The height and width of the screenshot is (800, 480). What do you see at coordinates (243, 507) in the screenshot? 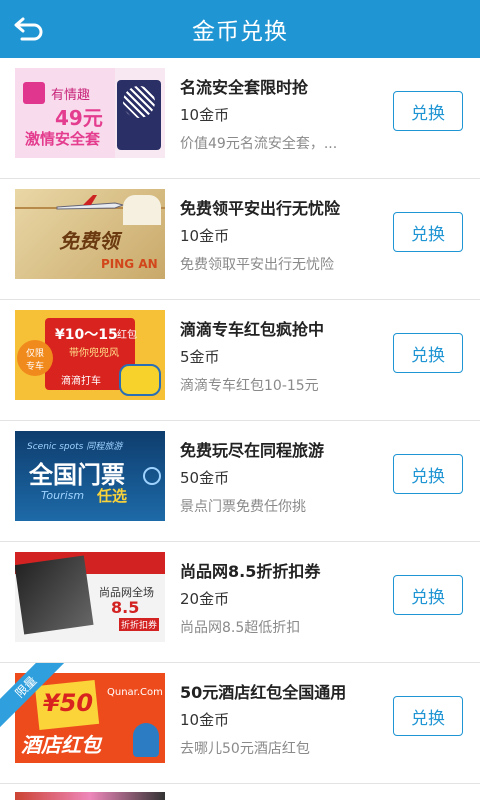
I see `item-description: 景点门票免费任你挑` at bounding box center [243, 507].